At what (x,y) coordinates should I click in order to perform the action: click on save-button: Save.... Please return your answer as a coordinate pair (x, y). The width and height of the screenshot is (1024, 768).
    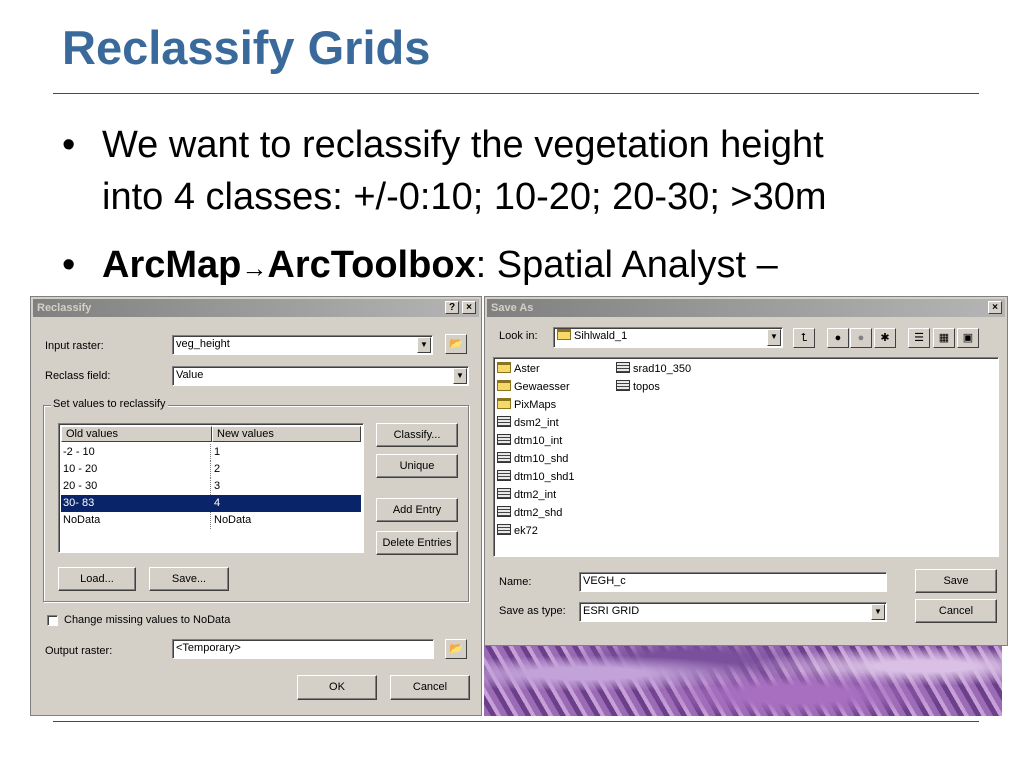
    Looking at the image, I should click on (189, 579).